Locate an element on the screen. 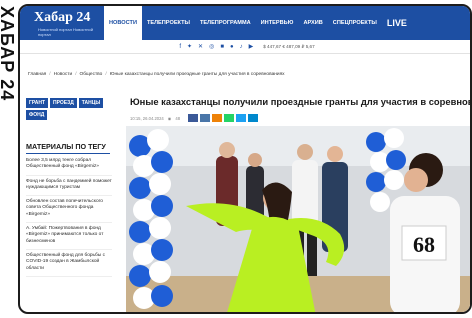 This screenshot has width=472, height=318. share-ok-icon is located at coordinates (217, 118).